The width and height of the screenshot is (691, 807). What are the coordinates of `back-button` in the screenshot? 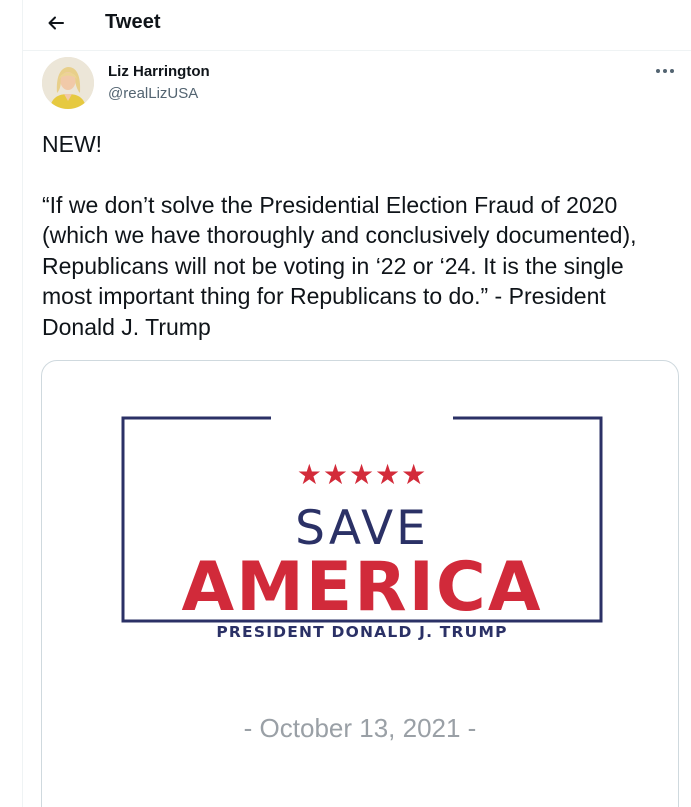 It's located at (56, 23).